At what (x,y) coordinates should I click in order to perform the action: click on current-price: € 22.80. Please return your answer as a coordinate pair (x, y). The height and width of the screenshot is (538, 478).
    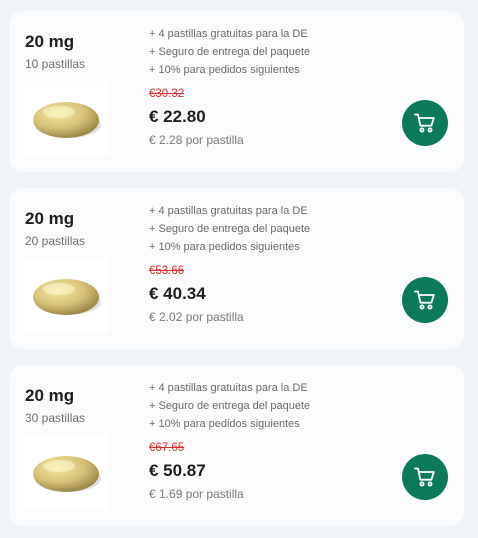
    Looking at the image, I should click on (177, 116).